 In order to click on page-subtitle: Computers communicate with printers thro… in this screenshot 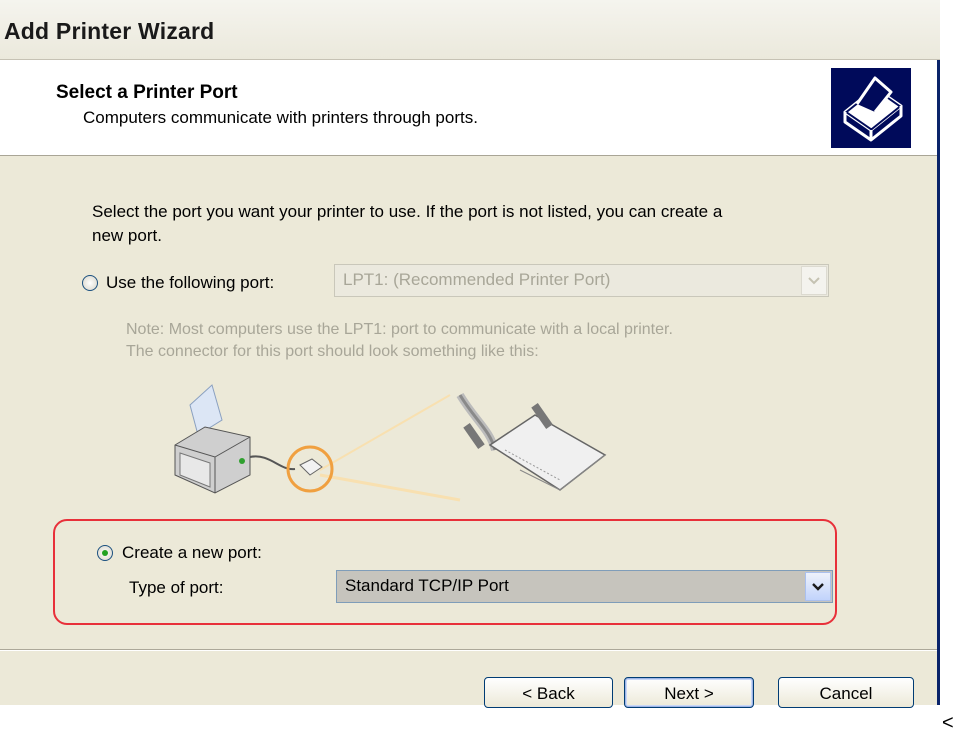, I will do `click(280, 117)`.